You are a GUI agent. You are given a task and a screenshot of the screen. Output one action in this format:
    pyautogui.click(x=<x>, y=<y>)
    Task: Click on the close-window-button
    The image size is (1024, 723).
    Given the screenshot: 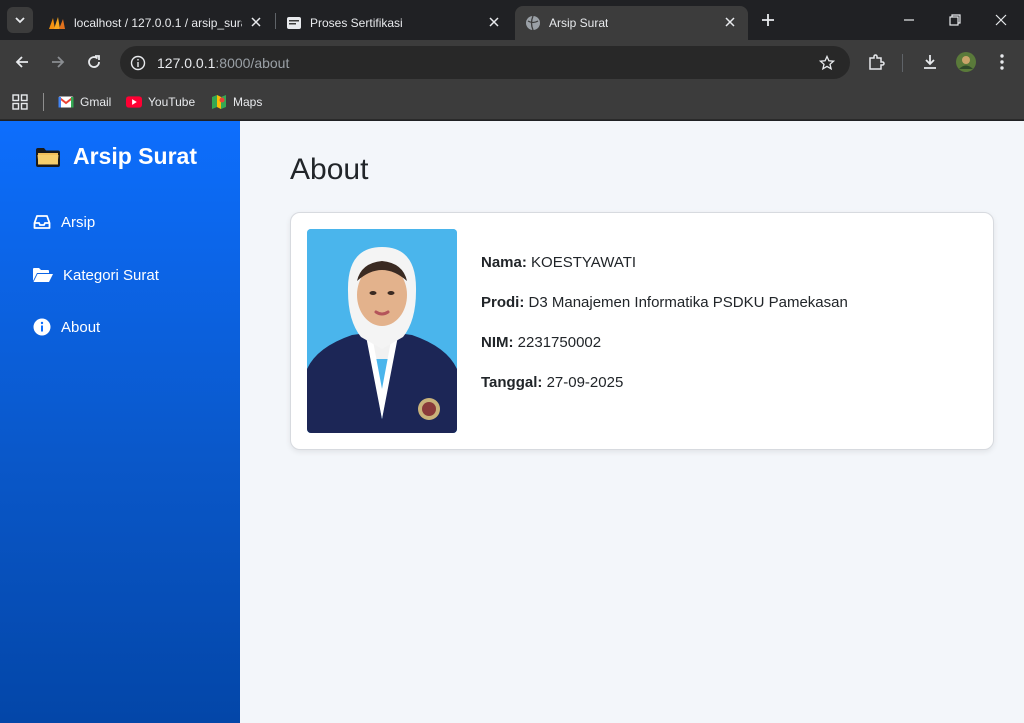 What is the action you would take?
    pyautogui.click(x=1001, y=20)
    